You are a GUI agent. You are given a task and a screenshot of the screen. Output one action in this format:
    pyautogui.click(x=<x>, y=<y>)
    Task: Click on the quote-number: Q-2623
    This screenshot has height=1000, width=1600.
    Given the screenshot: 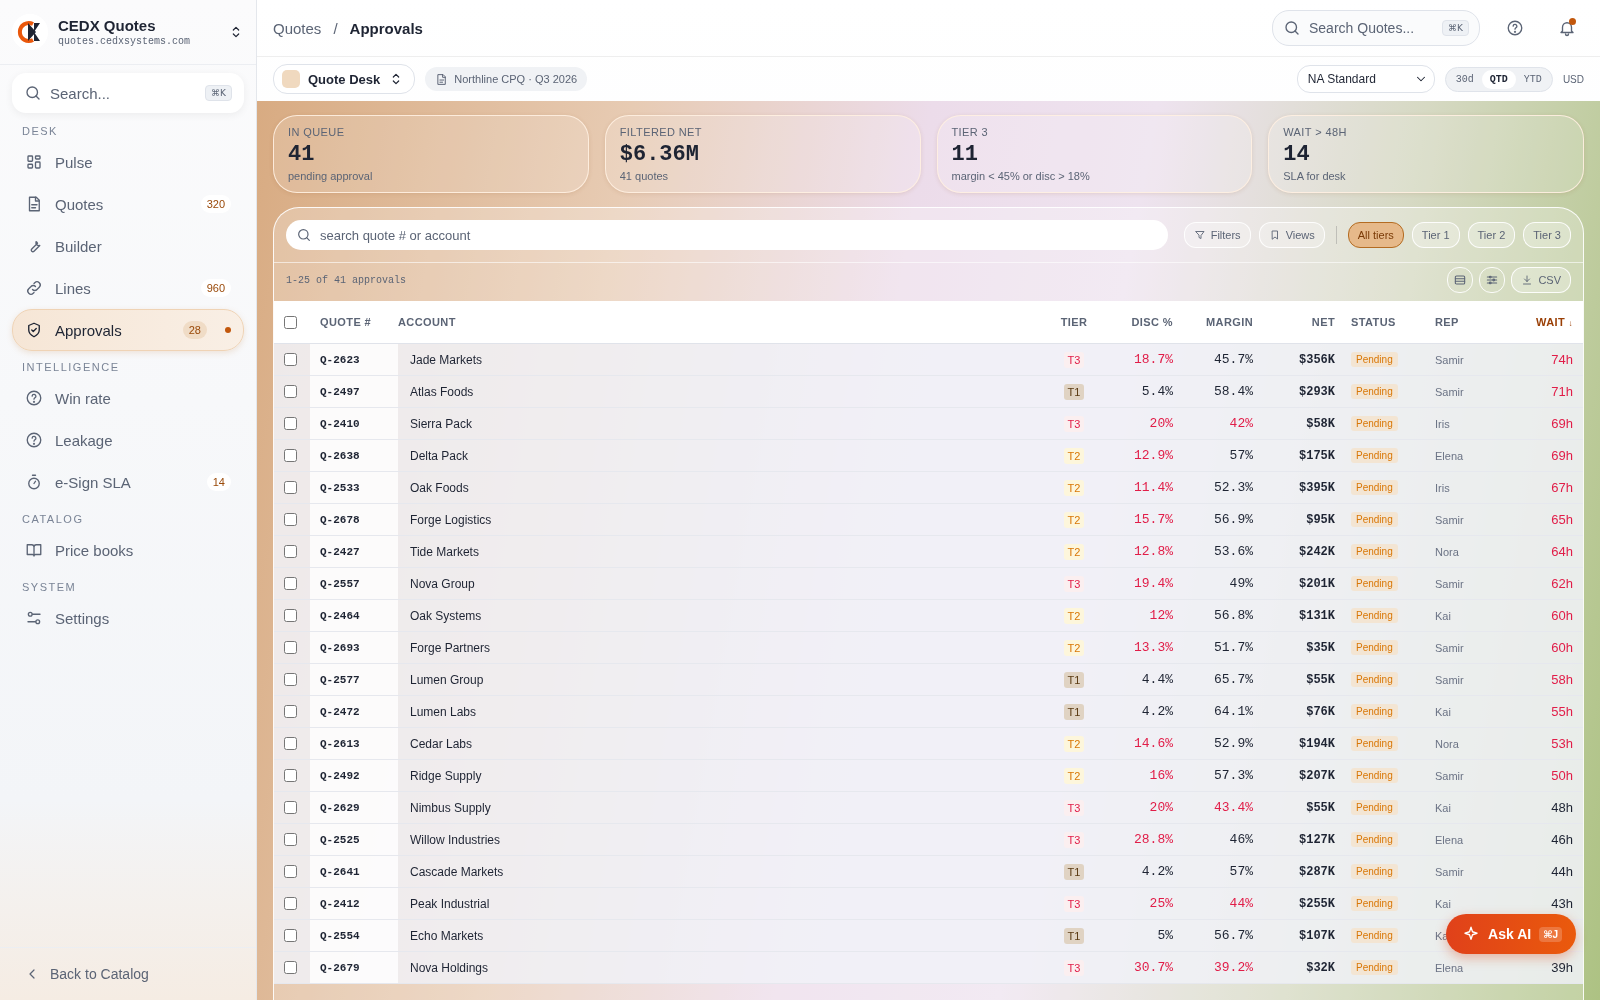 What is the action you would take?
    pyautogui.click(x=354, y=359)
    